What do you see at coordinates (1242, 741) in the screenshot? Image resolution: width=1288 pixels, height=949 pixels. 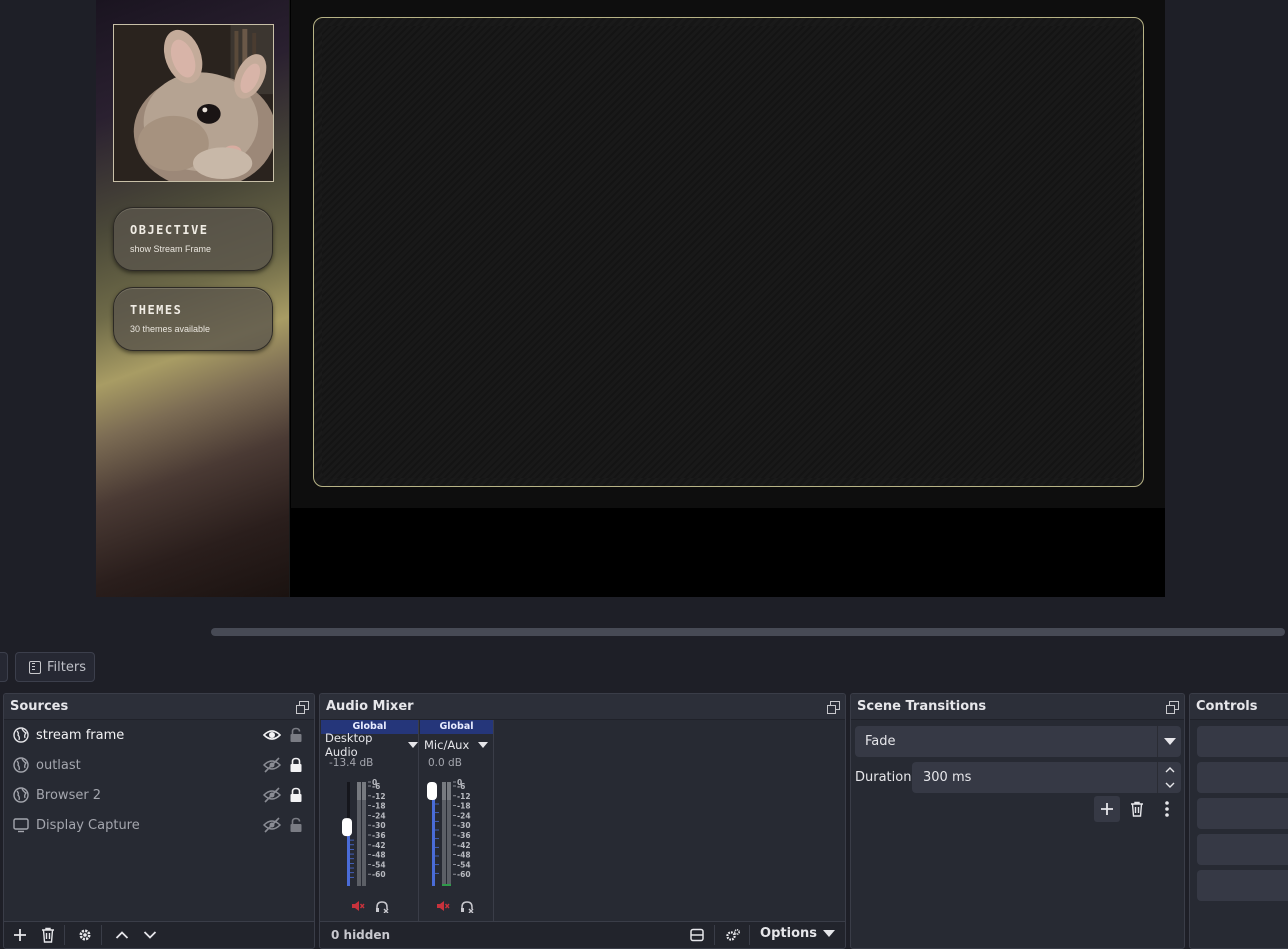 I see `start-streaming-button` at bounding box center [1242, 741].